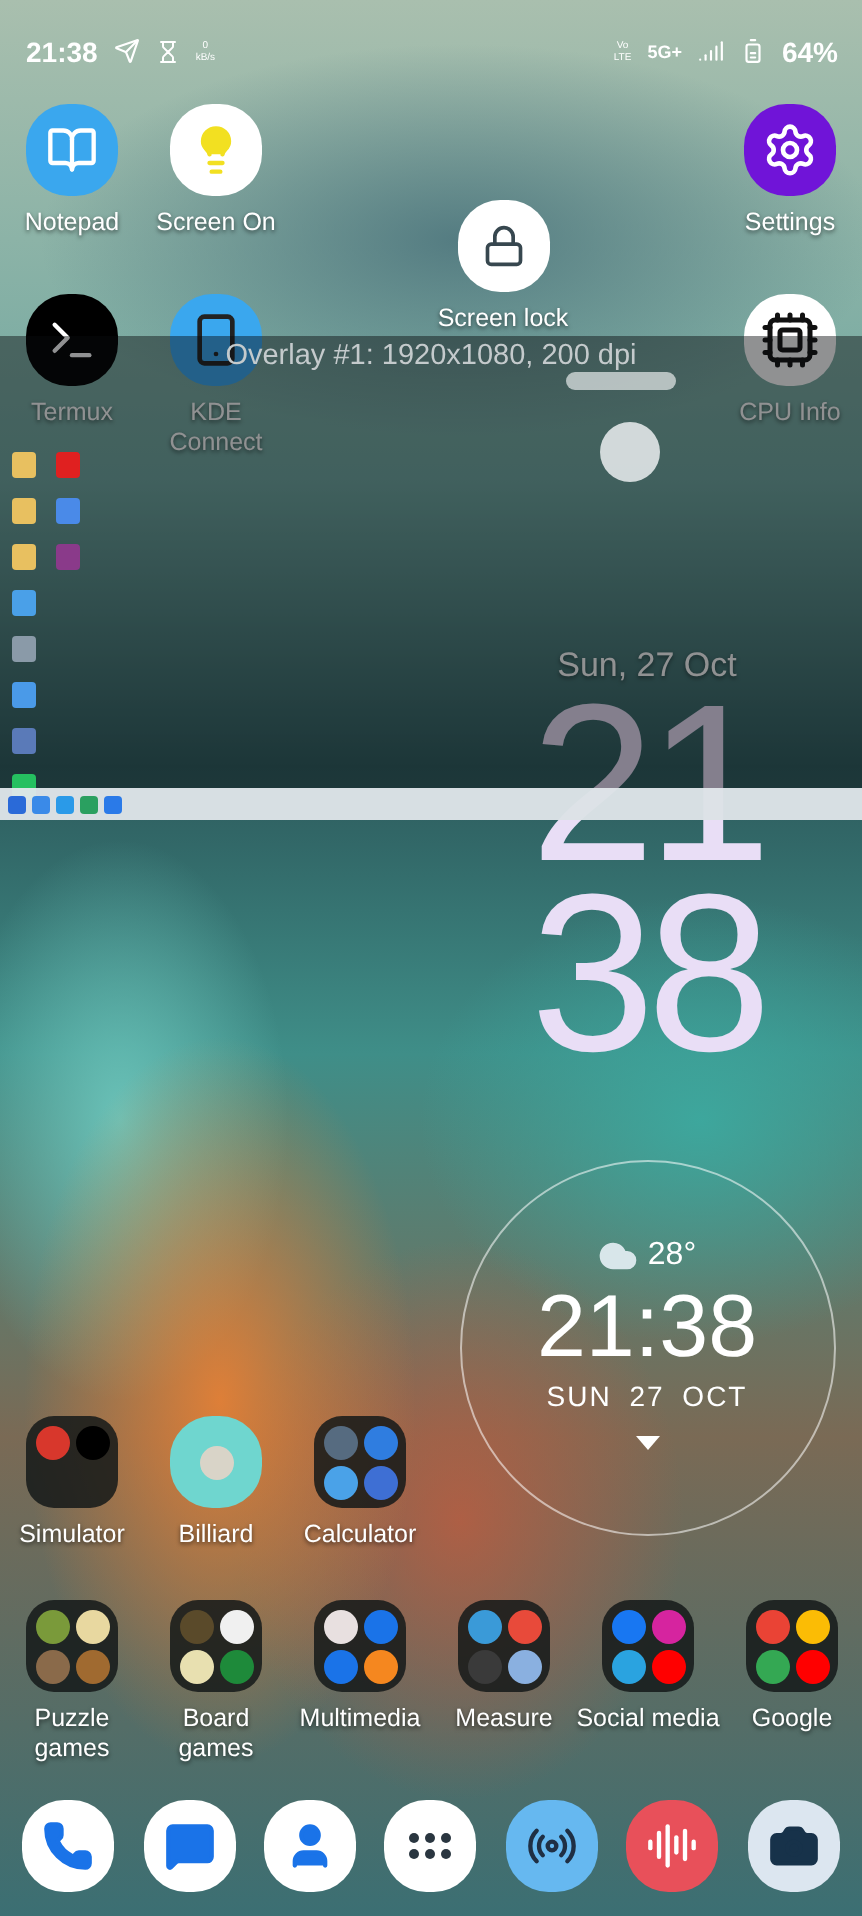 This screenshot has height=1916, width=862. Describe the element at coordinates (72, 1734) in the screenshot. I see `folder-label: Puzzle games` at that location.